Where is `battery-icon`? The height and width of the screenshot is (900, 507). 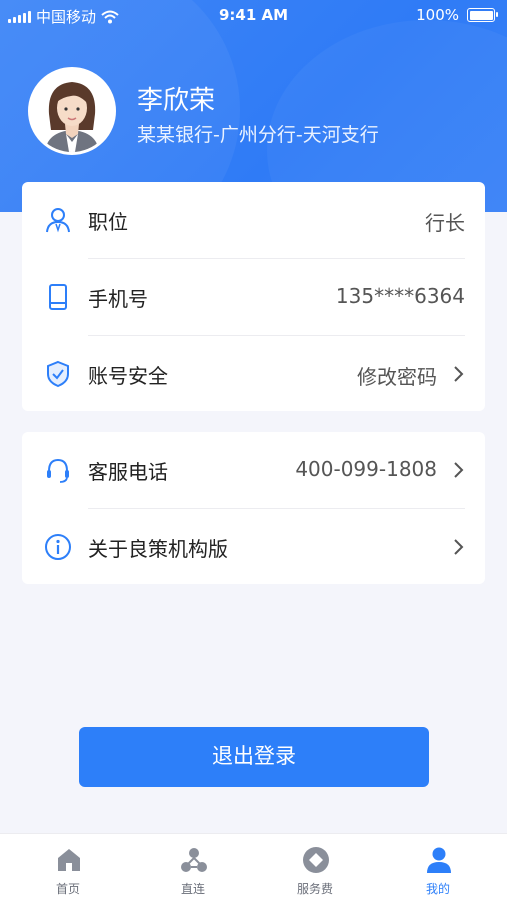
battery-icon is located at coordinates (482, 15).